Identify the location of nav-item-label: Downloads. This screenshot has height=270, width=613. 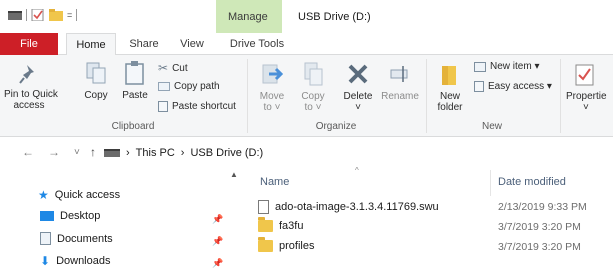
(83, 261).